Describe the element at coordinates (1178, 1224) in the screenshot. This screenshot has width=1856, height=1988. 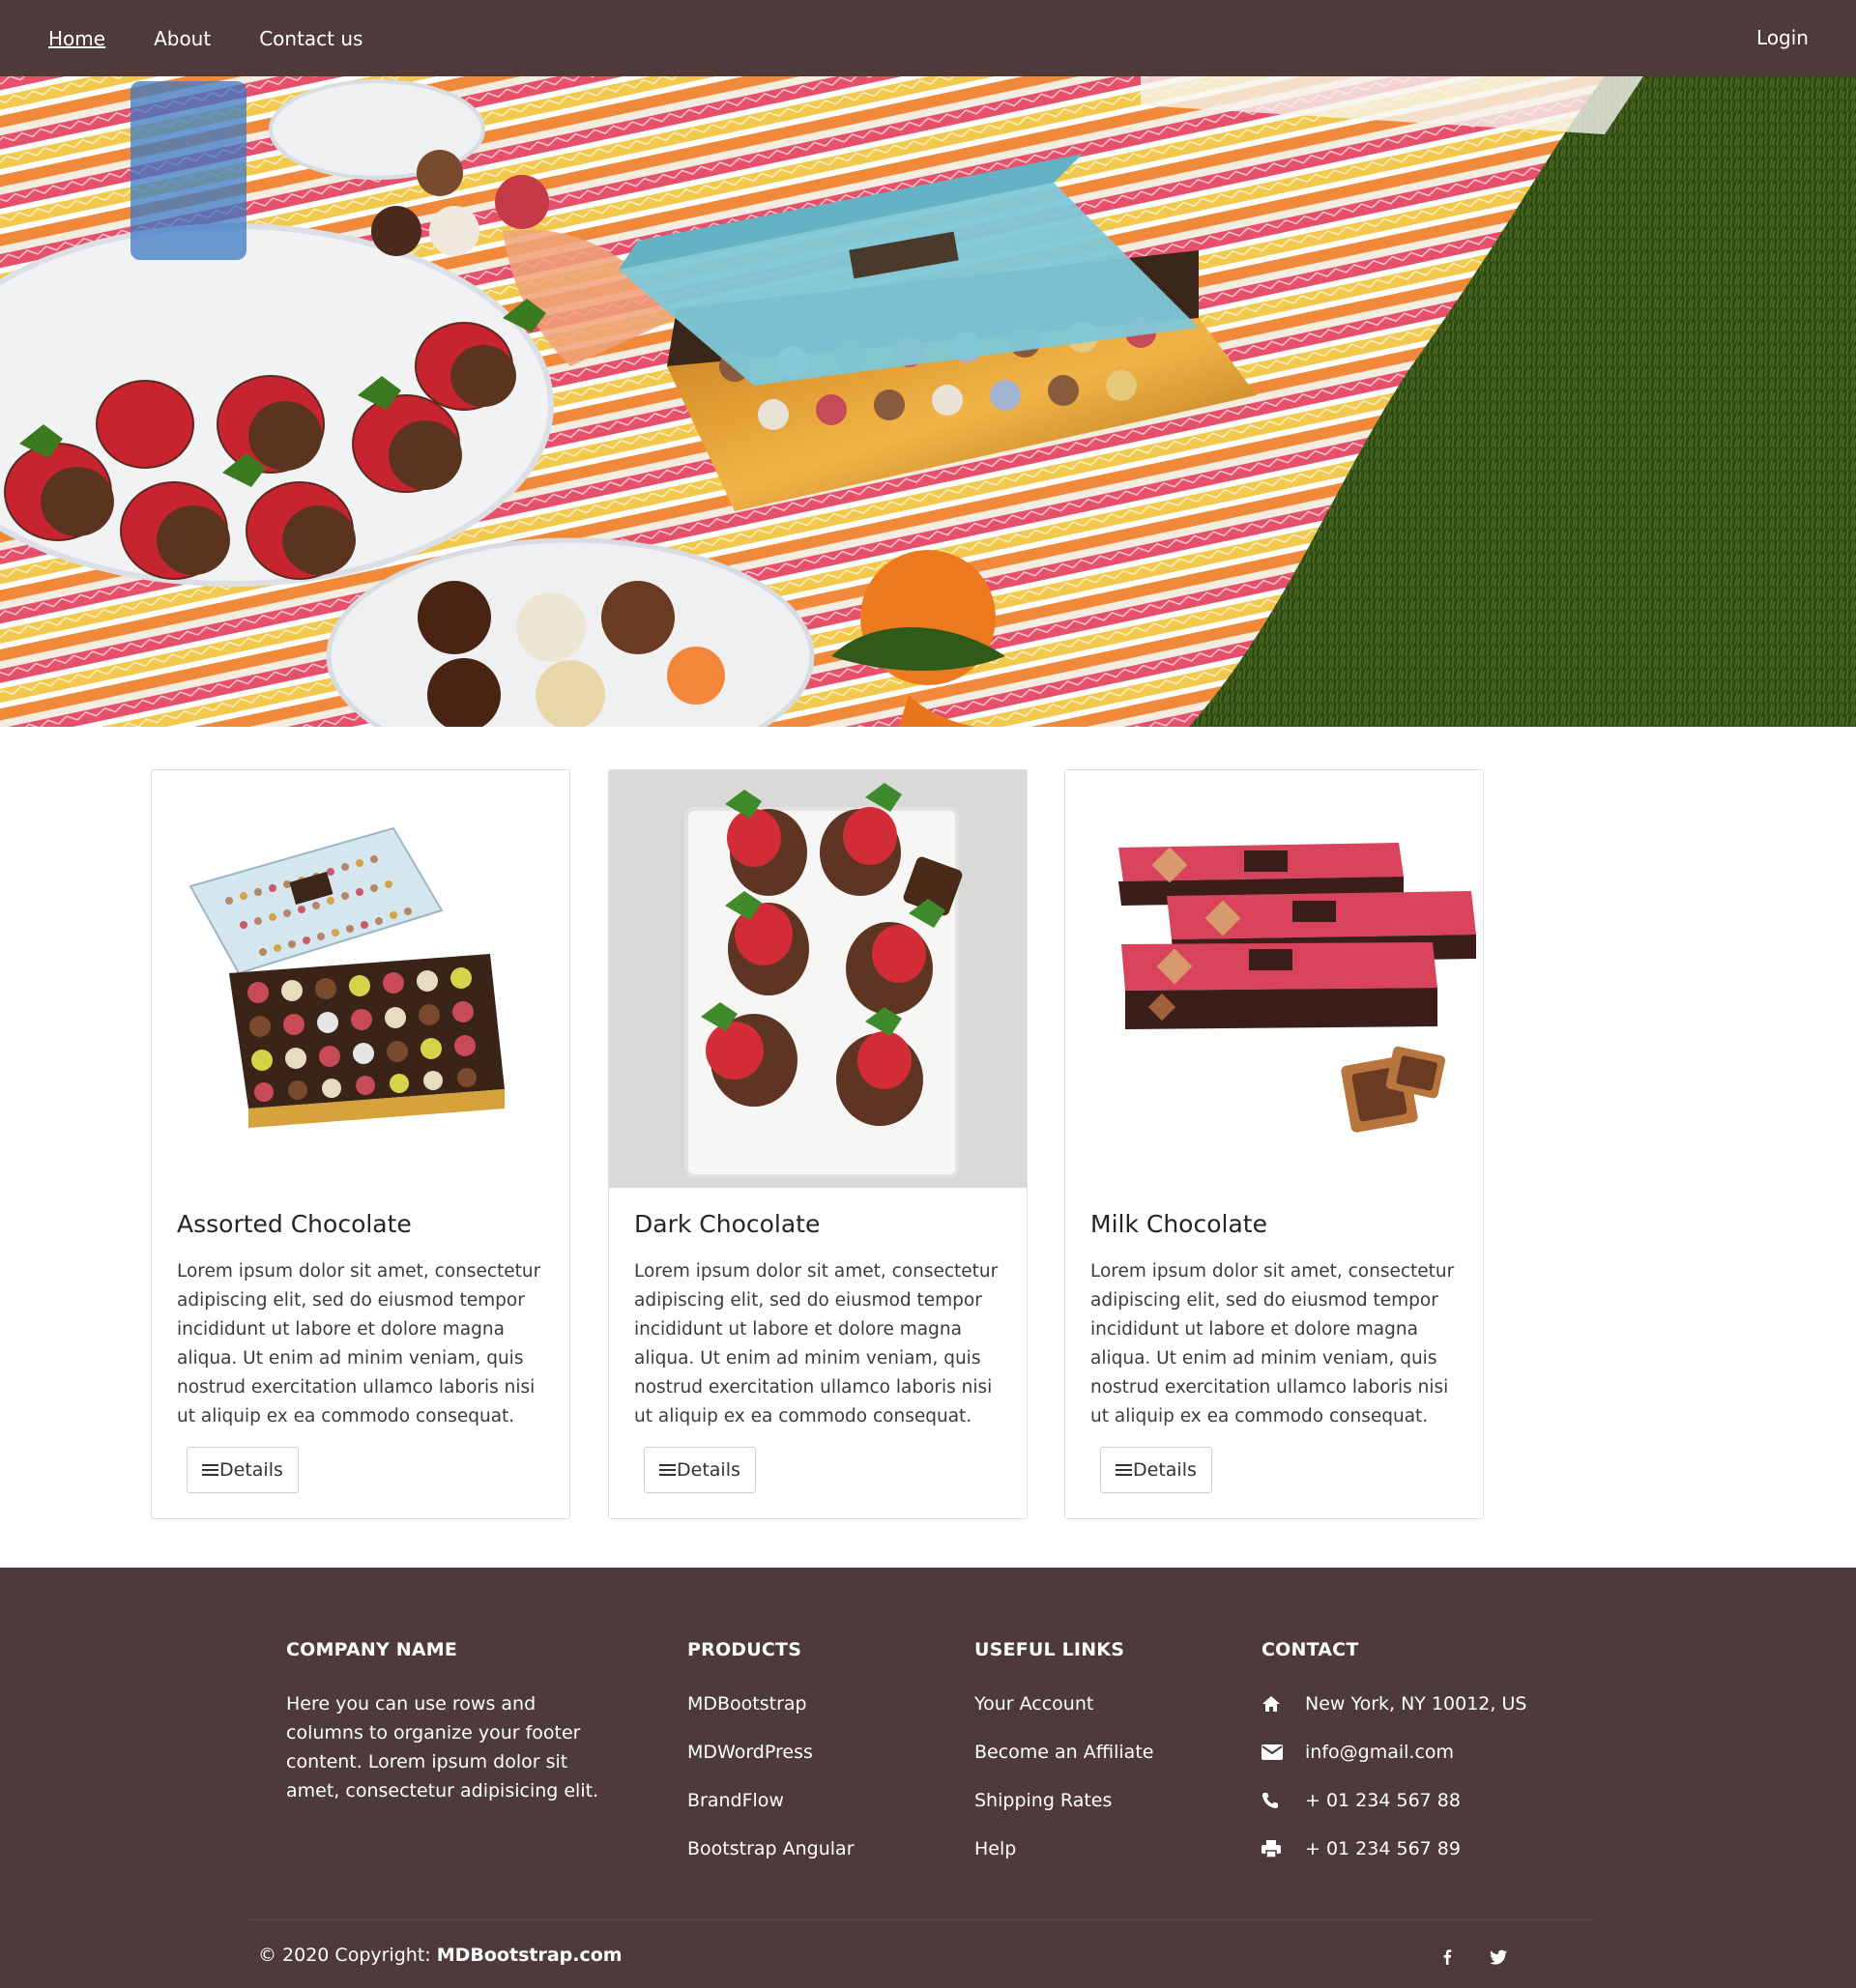
I see `card-title: Milk Chocolate` at that location.